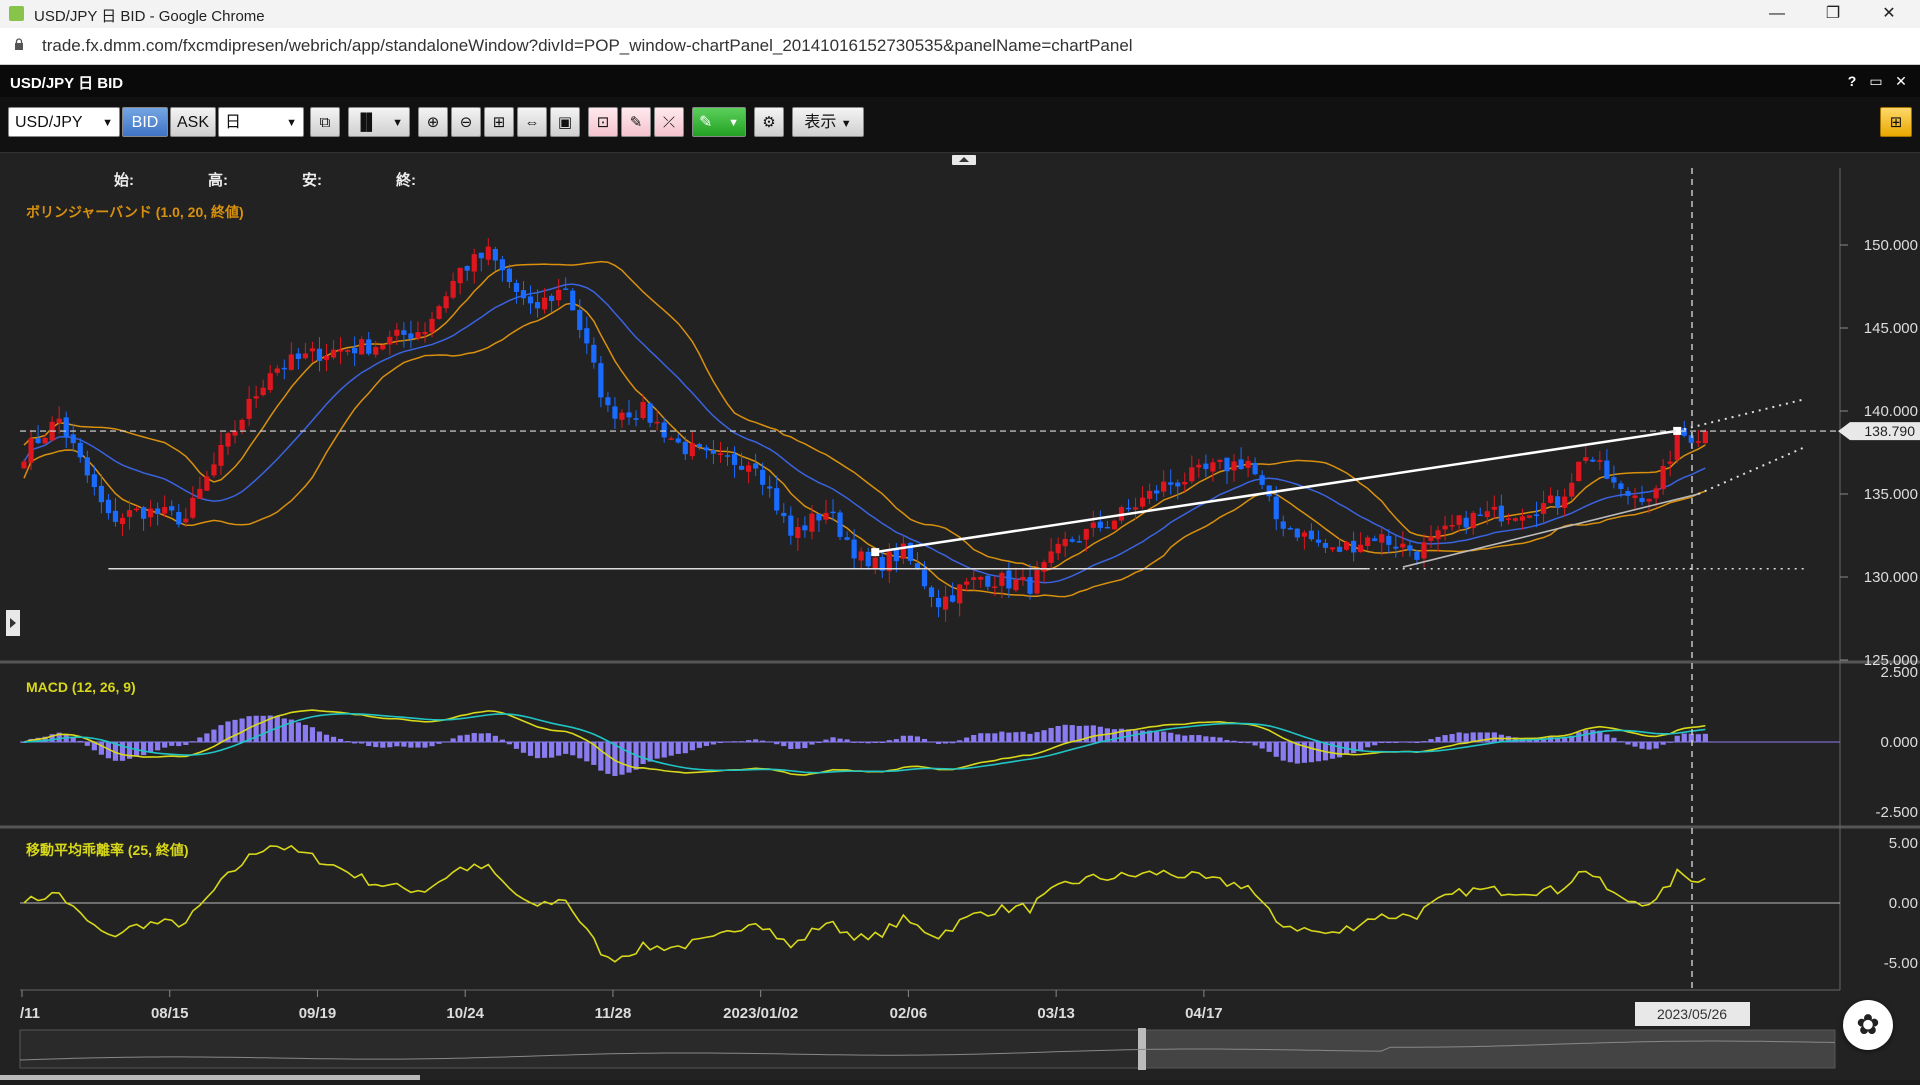  What do you see at coordinates (1901, 81) in the screenshot?
I see `close-panel-button: ✕` at bounding box center [1901, 81].